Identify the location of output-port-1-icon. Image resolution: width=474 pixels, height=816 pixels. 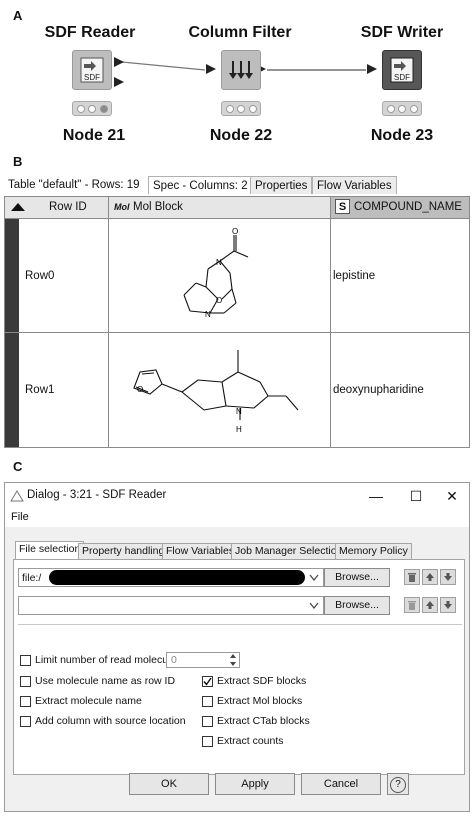
(119, 62).